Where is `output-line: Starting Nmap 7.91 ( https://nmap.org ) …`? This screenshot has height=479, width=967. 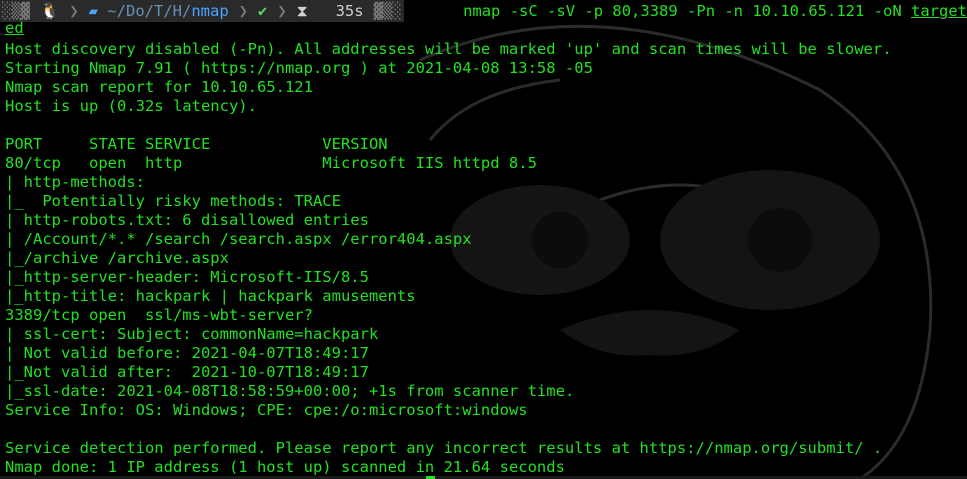 output-line: Starting Nmap 7.91 ( https://nmap.org ) … is located at coordinates (299, 68).